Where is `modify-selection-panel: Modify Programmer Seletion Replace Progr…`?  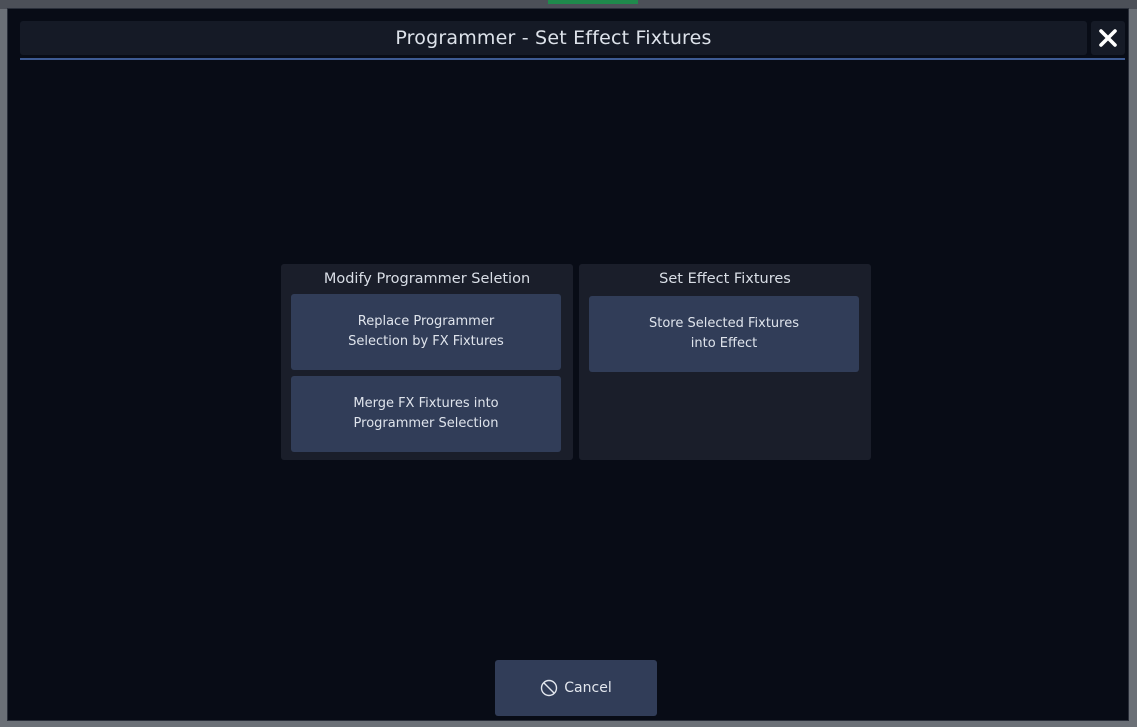 modify-selection-panel: Modify Programmer Seletion Replace Progr… is located at coordinates (427, 362).